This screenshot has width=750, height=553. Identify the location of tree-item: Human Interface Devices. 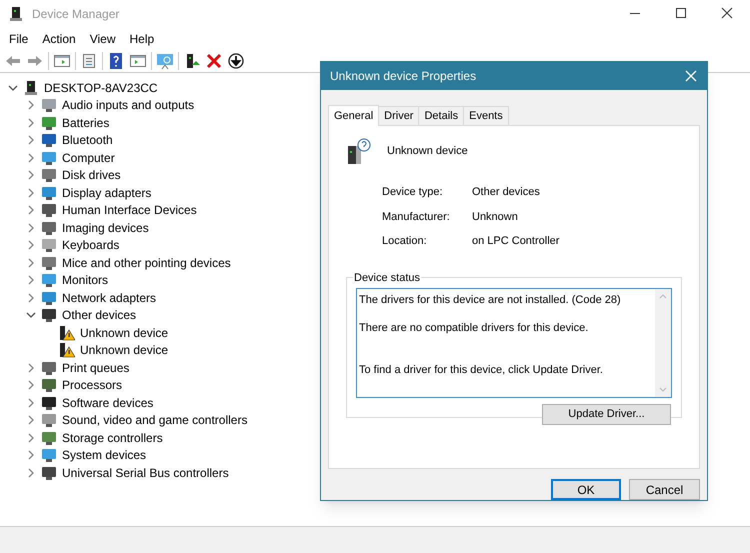
(129, 210).